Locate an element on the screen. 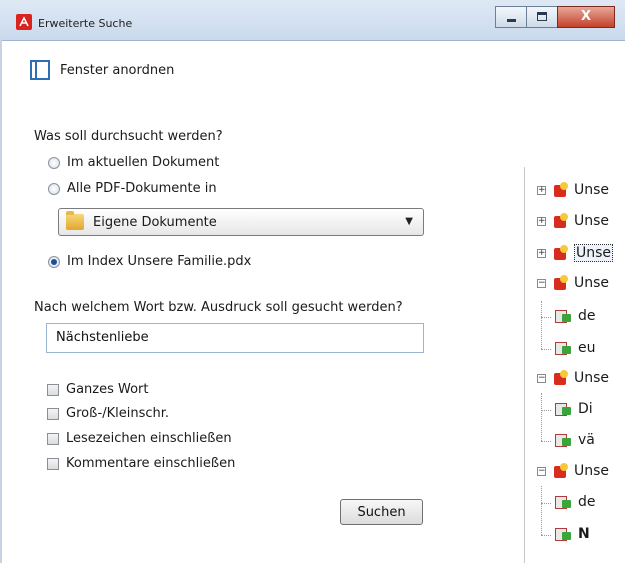  maximize-button is located at coordinates (542, 17).